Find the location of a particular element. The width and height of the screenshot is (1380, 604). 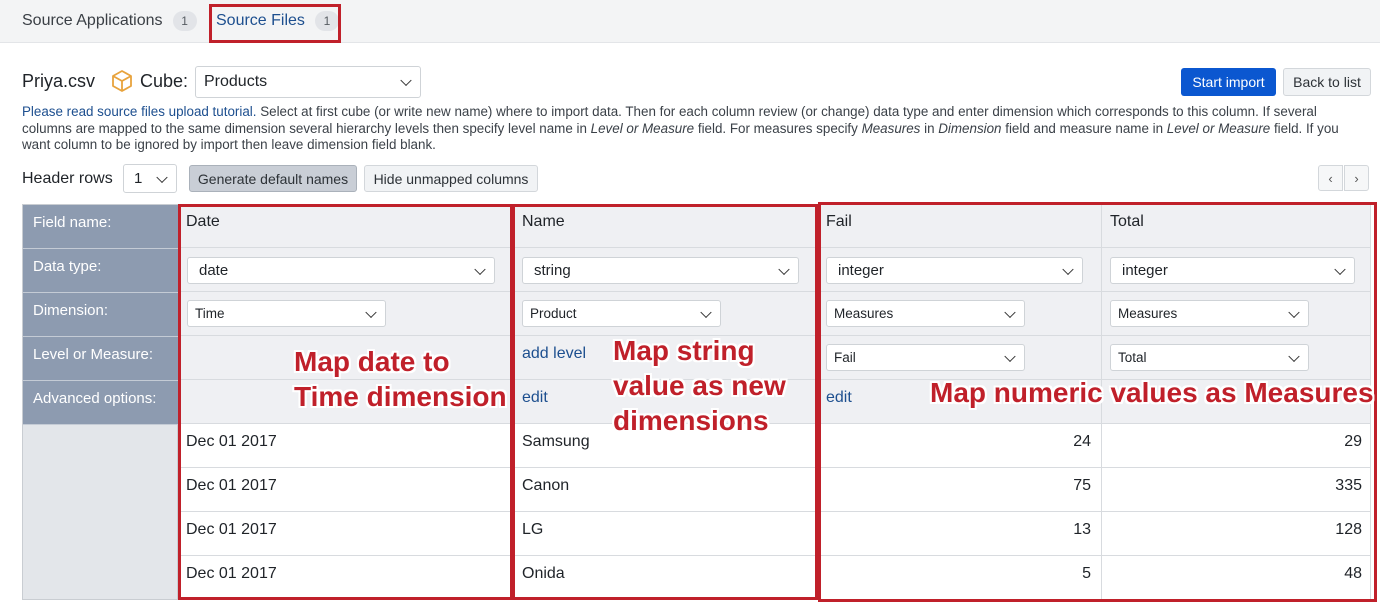

file-name: Priya.csv is located at coordinates (59, 81).